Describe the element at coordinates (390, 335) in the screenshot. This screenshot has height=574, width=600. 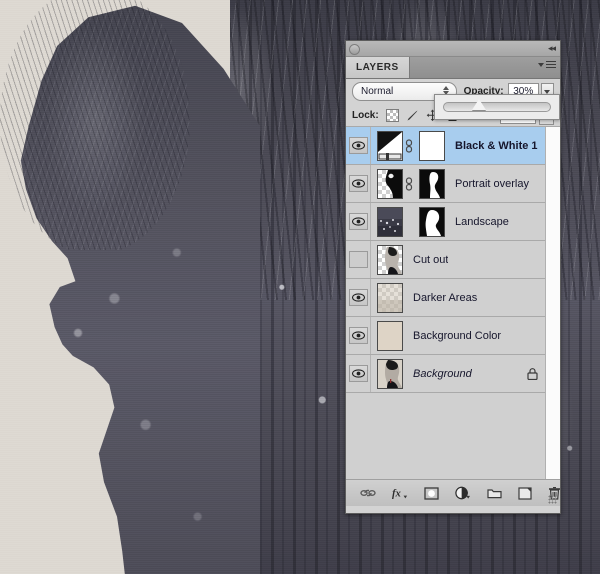
I see `layer-thumbnail-solid-beige` at that location.